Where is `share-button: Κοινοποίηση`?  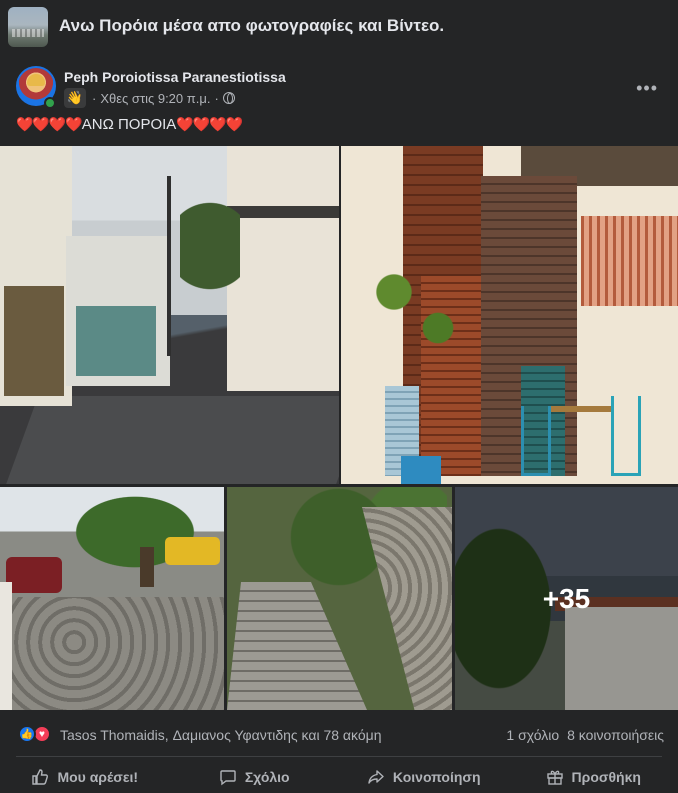
share-button: Κοινοποίηση is located at coordinates (424, 776).